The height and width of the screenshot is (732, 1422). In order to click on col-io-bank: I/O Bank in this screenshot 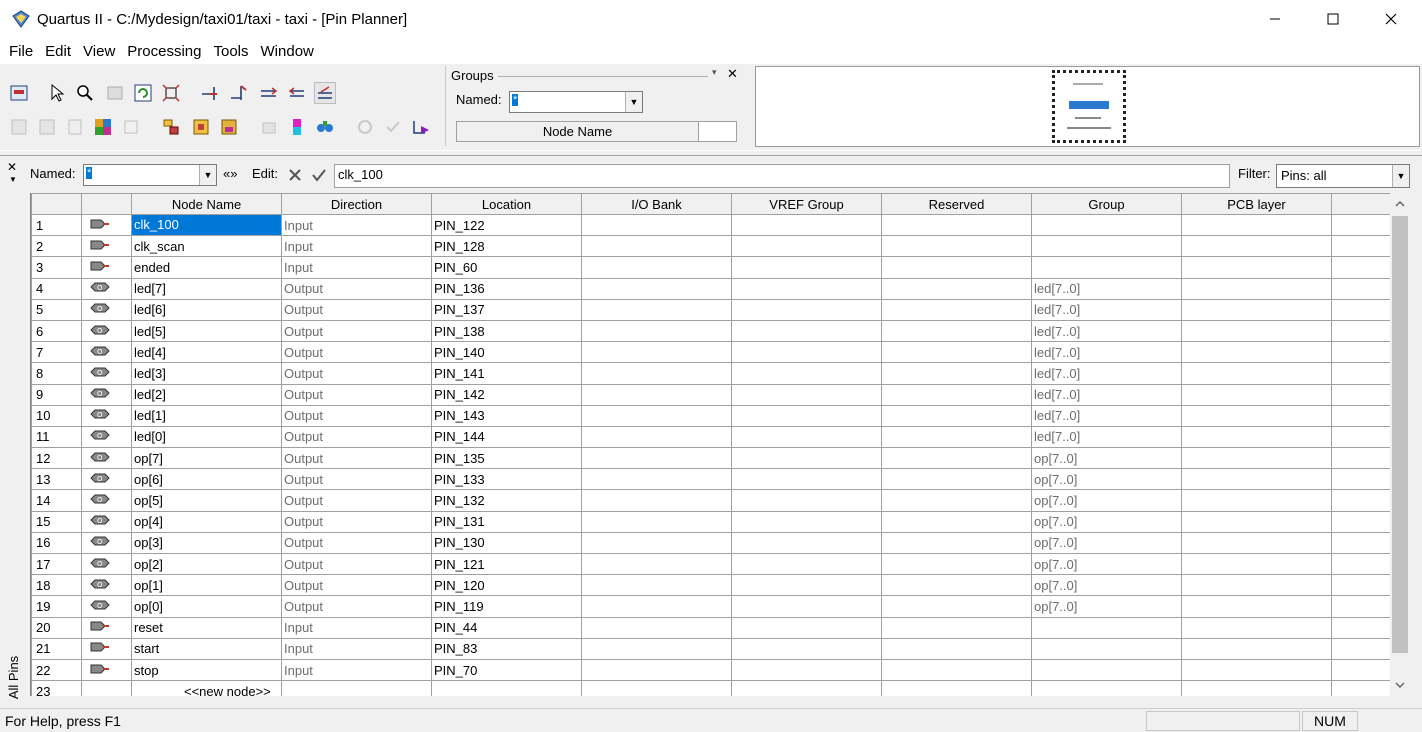, I will do `click(656, 204)`.